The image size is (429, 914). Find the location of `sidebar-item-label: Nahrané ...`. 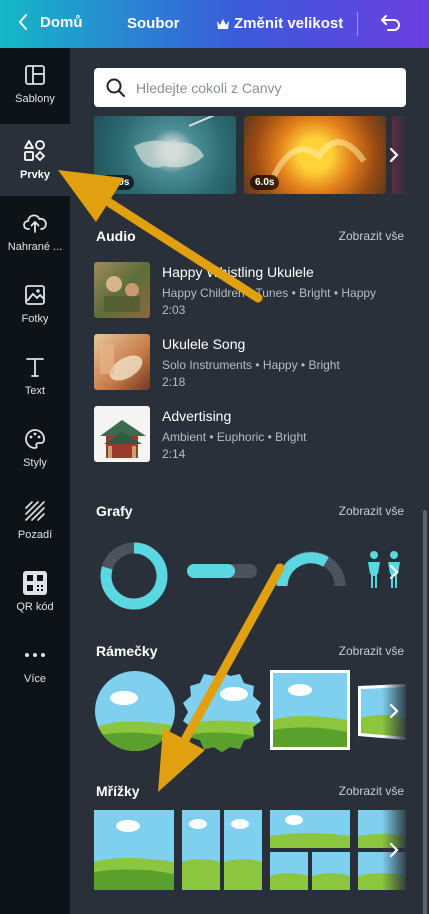

sidebar-item-label: Nahrané ... is located at coordinates (35, 247).